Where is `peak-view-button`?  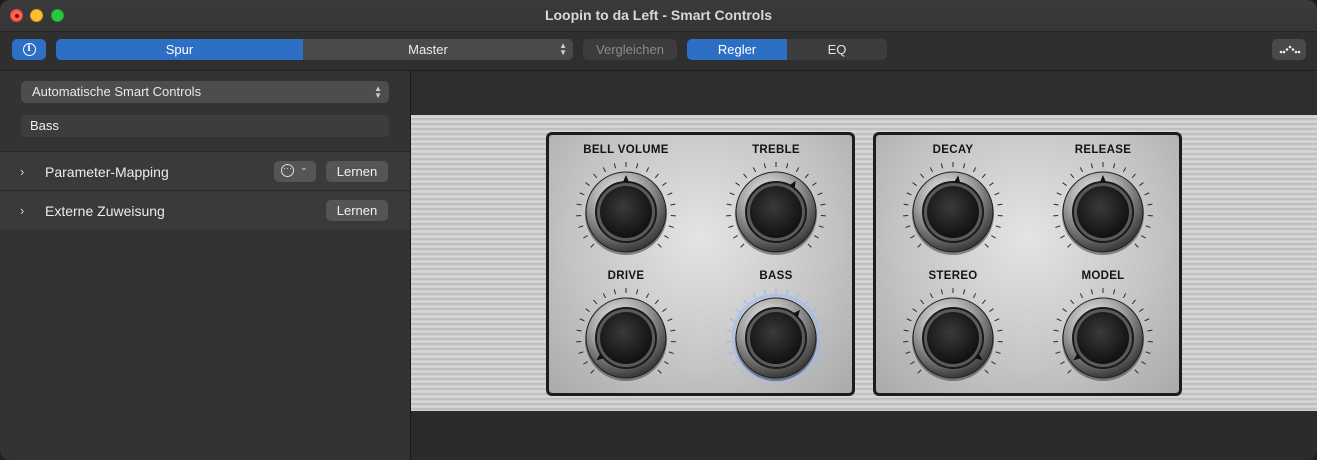
peak-view-button is located at coordinates (1289, 49).